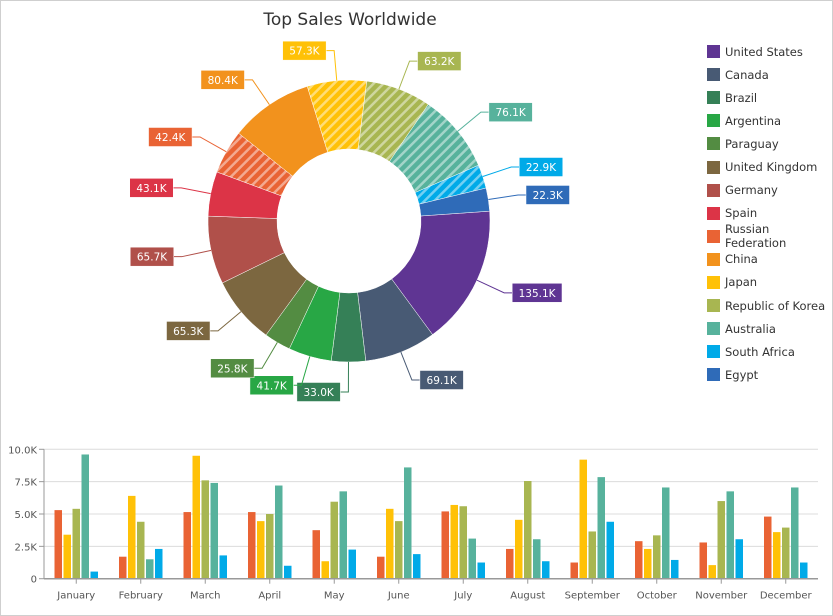 Image resolution: width=833 pixels, height=616 pixels. What do you see at coordinates (316, 554) in the screenshot?
I see `bar-russian-federation-may` at bounding box center [316, 554].